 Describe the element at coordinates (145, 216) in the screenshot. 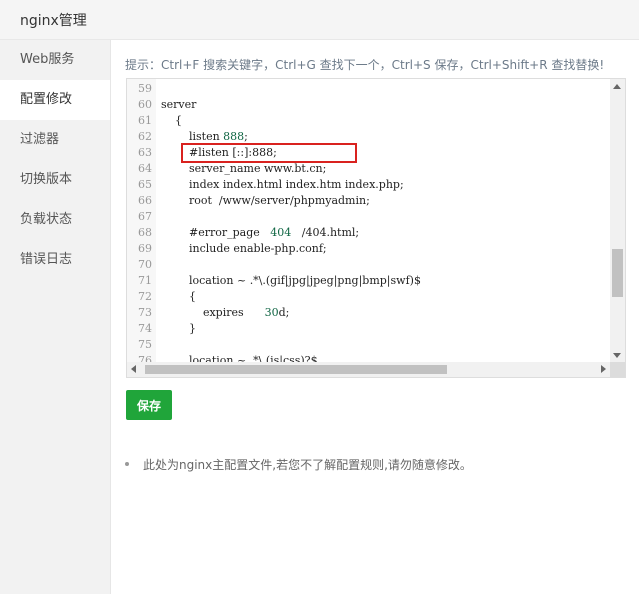

I see `line-number: 67` at that location.